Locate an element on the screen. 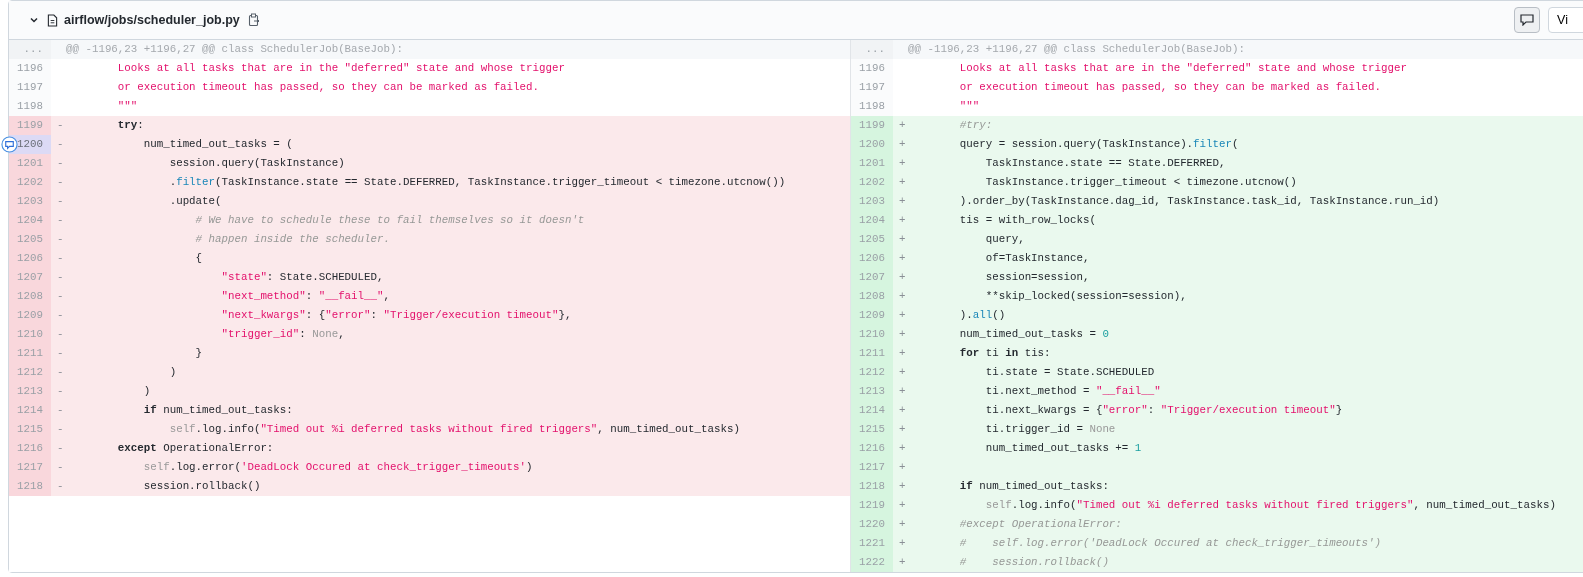 The height and width of the screenshot is (577, 1583). code-line: except OperationalError: is located at coordinates (195, 448).